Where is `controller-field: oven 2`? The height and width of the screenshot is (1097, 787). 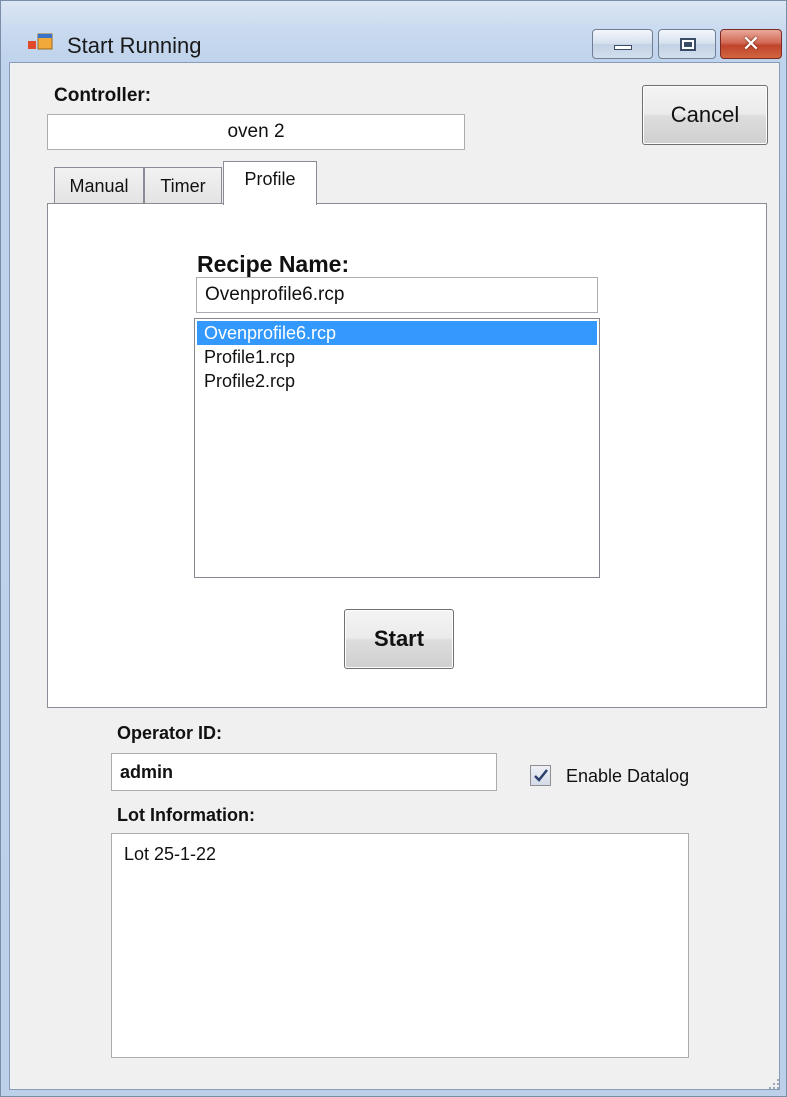 controller-field: oven 2 is located at coordinates (256, 132).